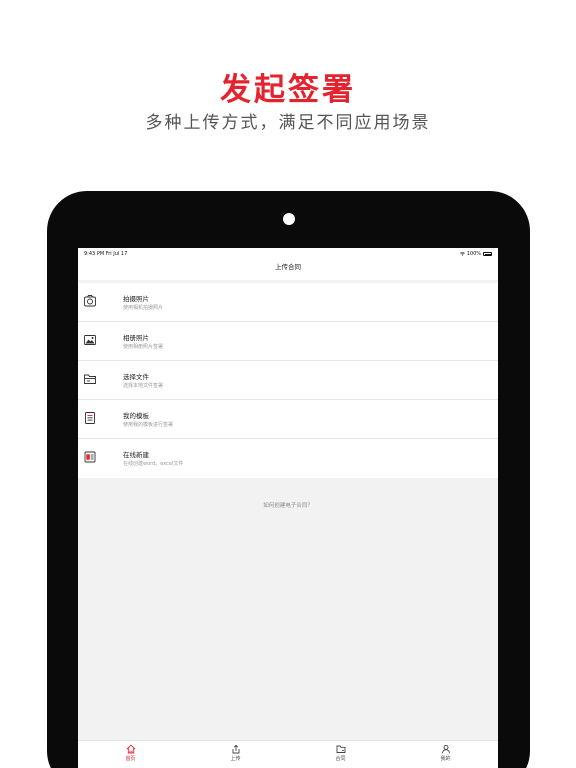 The image size is (576, 768). I want to click on new-document-icon, so click(90, 457).